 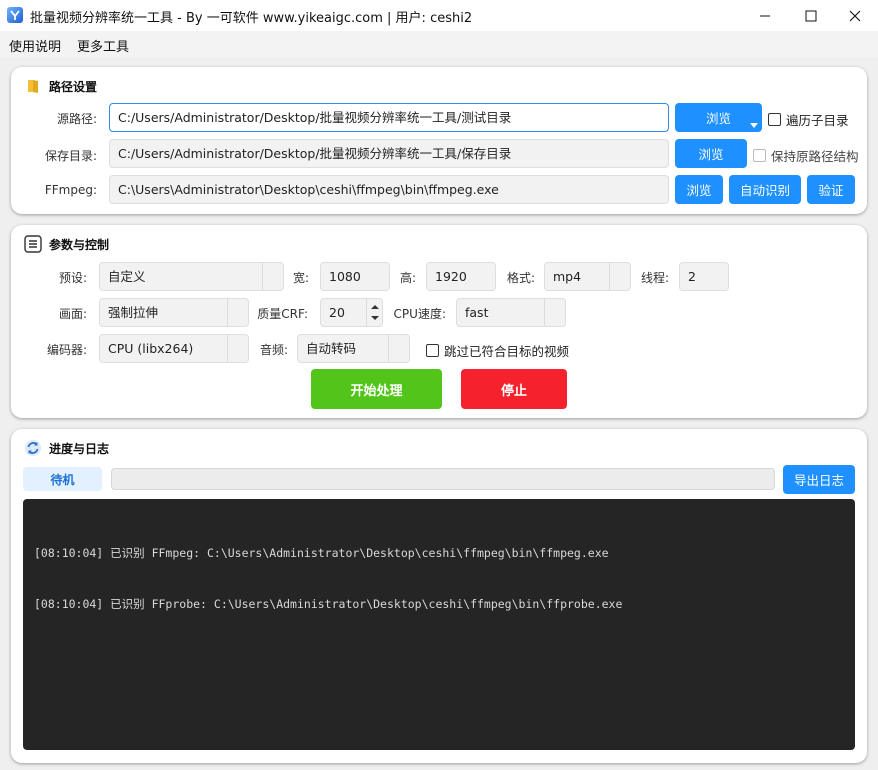 What do you see at coordinates (461, 276) in the screenshot?
I see `height-input: 1920` at bounding box center [461, 276].